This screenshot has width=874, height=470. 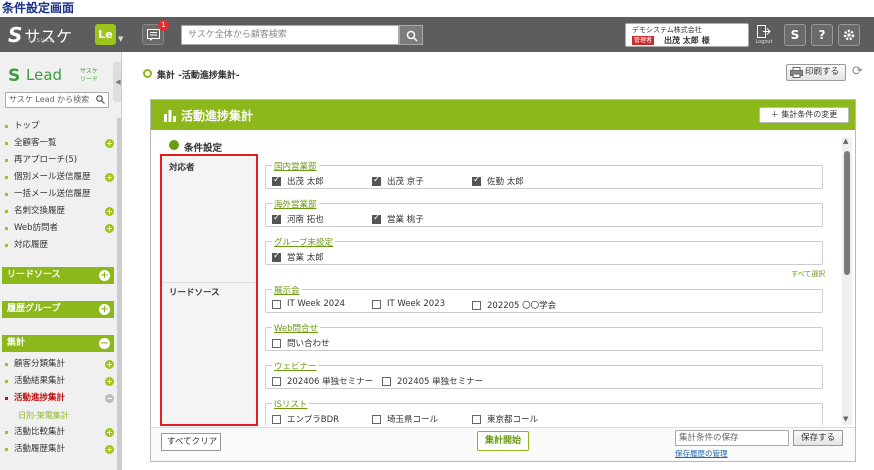 I want to click on checkbox-option: 202205 〇〇学会, so click(x=514, y=305).